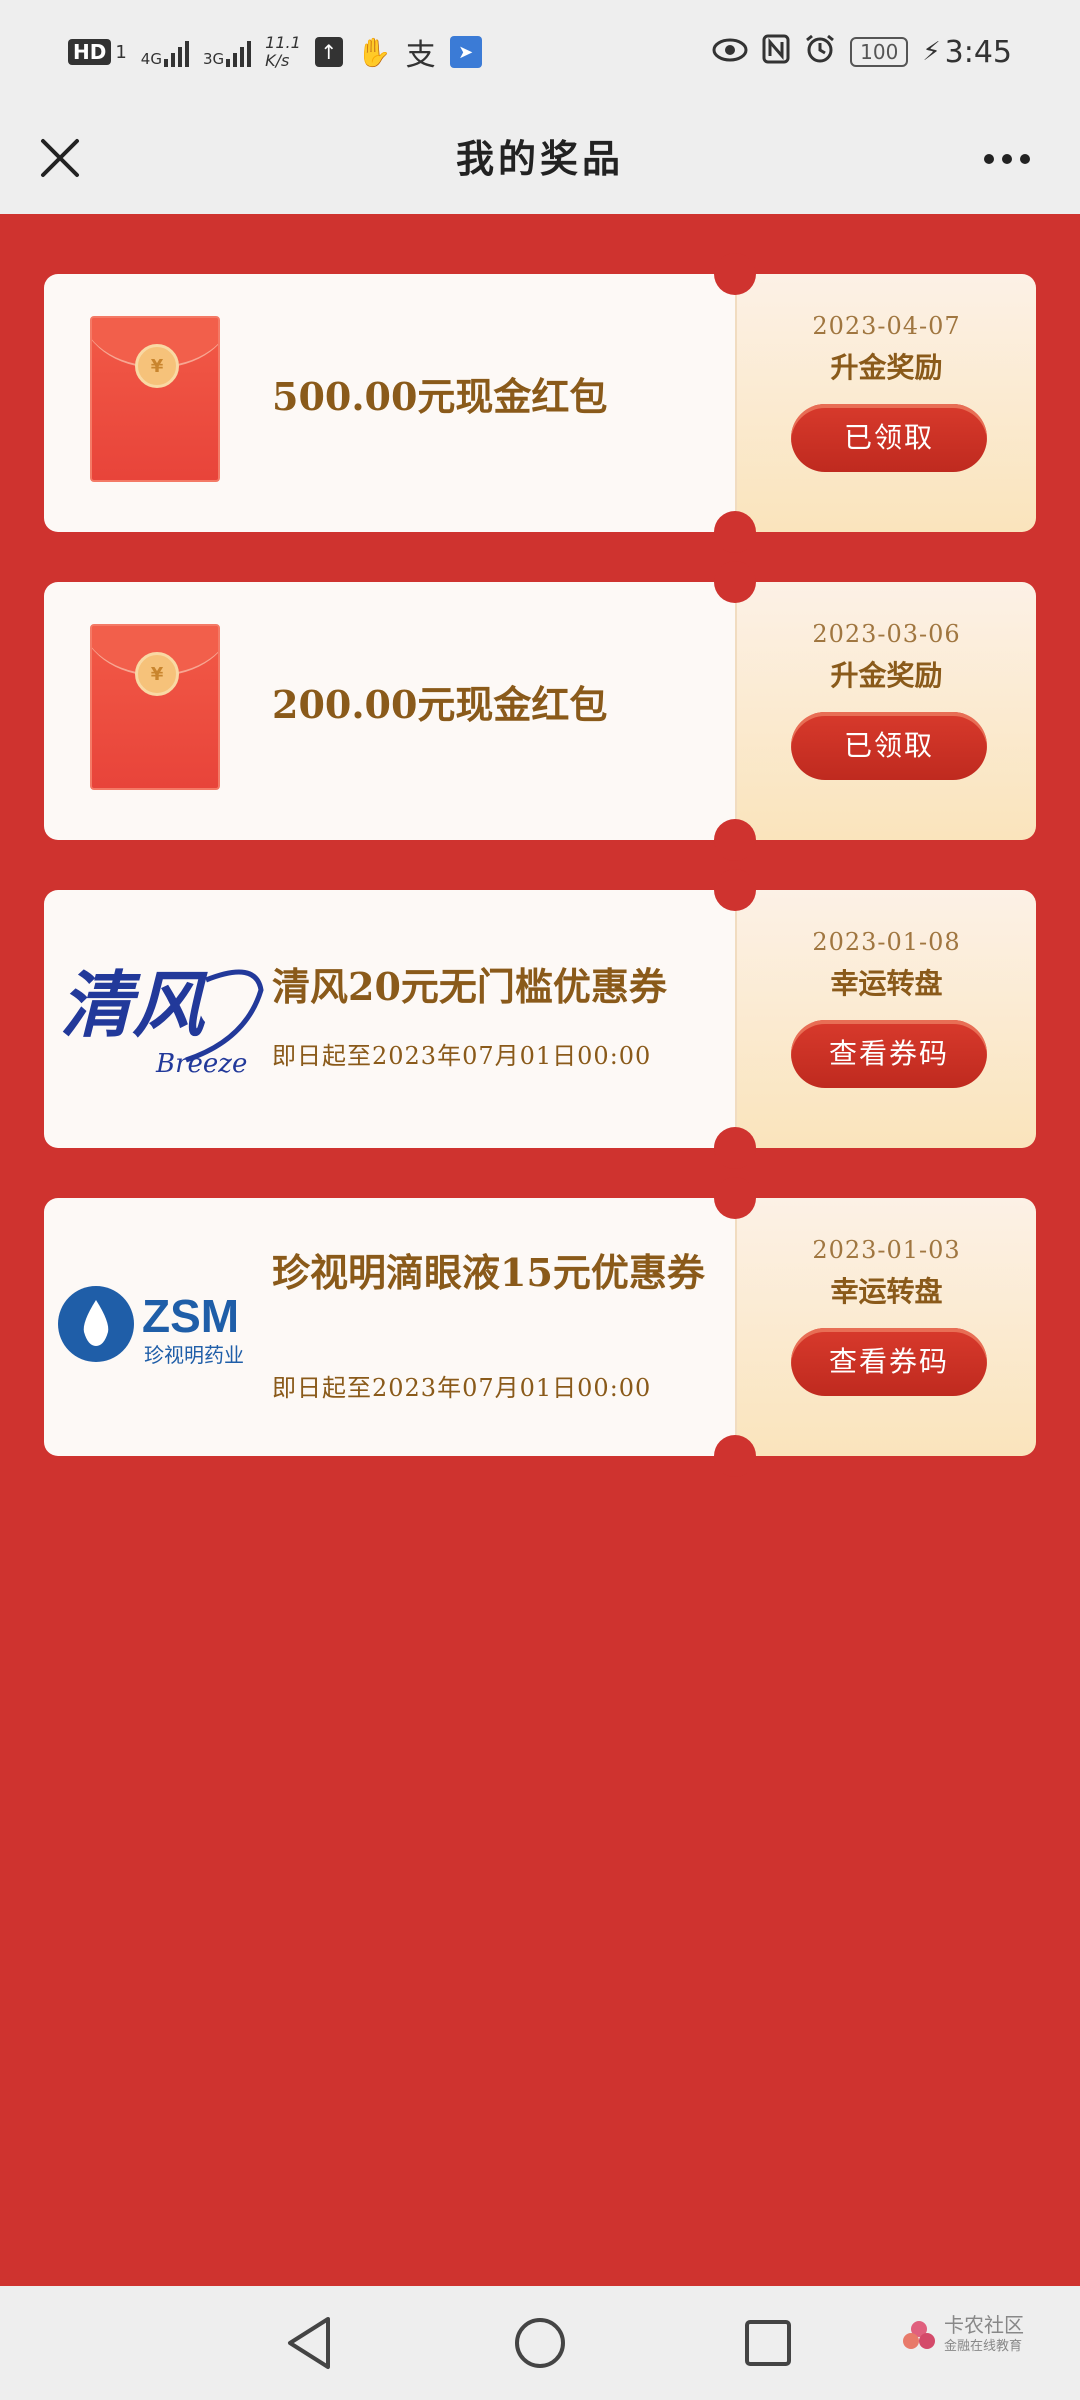  I want to click on net-type-4g: 4G, so click(151, 59).